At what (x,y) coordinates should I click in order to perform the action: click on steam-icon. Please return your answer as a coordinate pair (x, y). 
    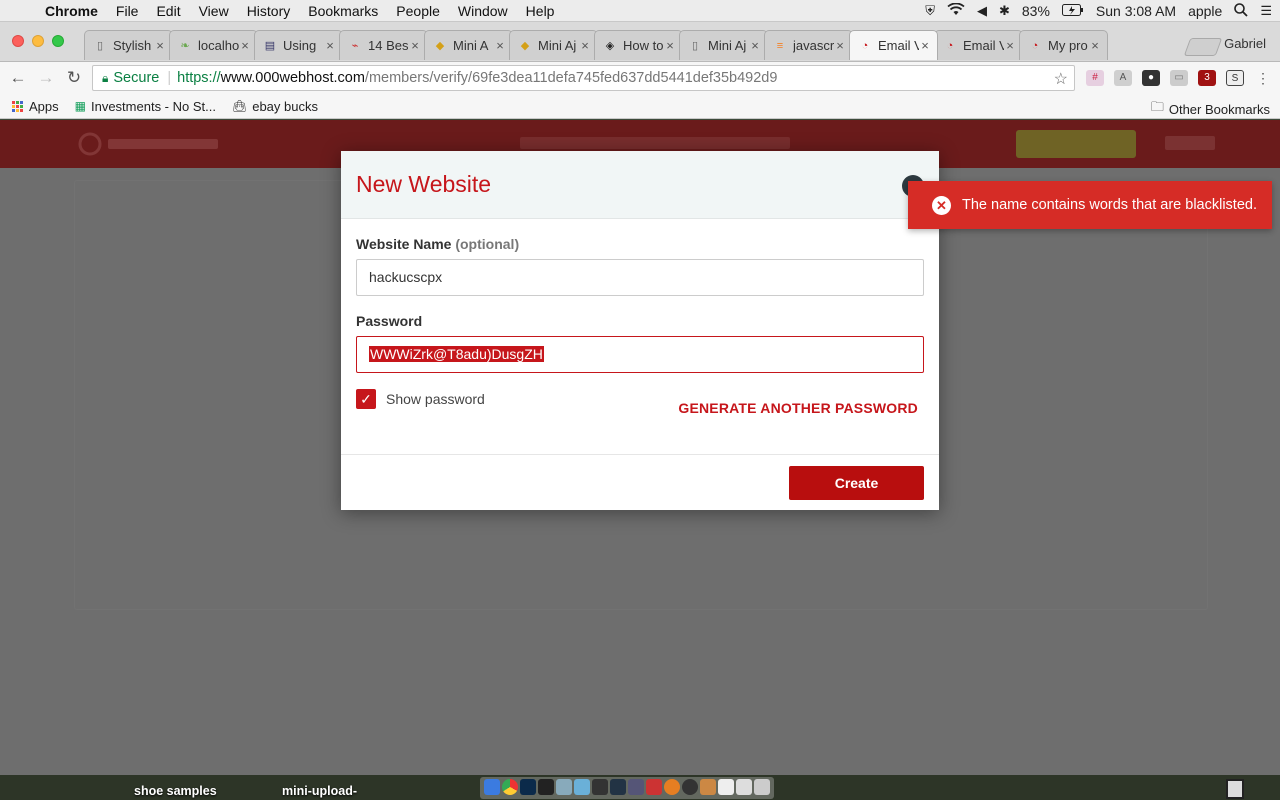
    Looking at the image, I should click on (618, 787).